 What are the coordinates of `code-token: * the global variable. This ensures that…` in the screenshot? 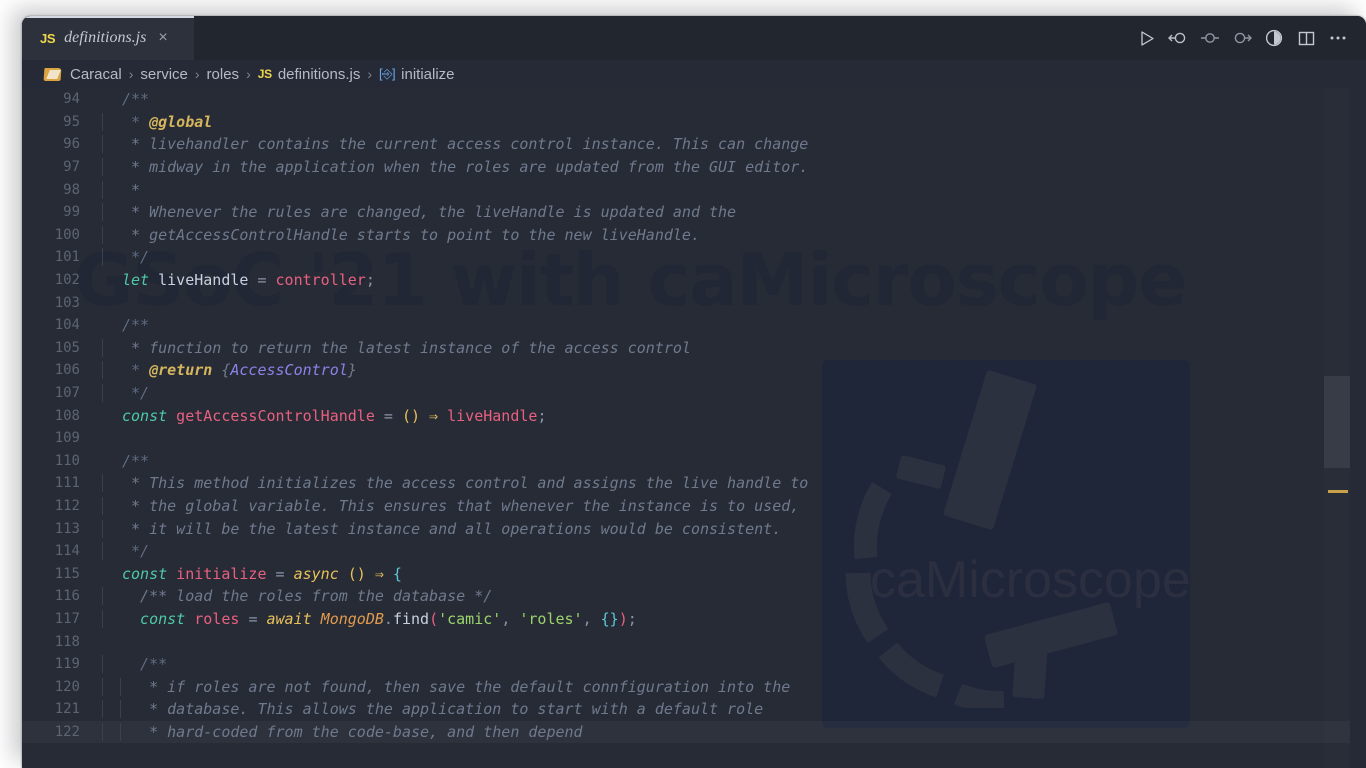 It's located at (461, 505).